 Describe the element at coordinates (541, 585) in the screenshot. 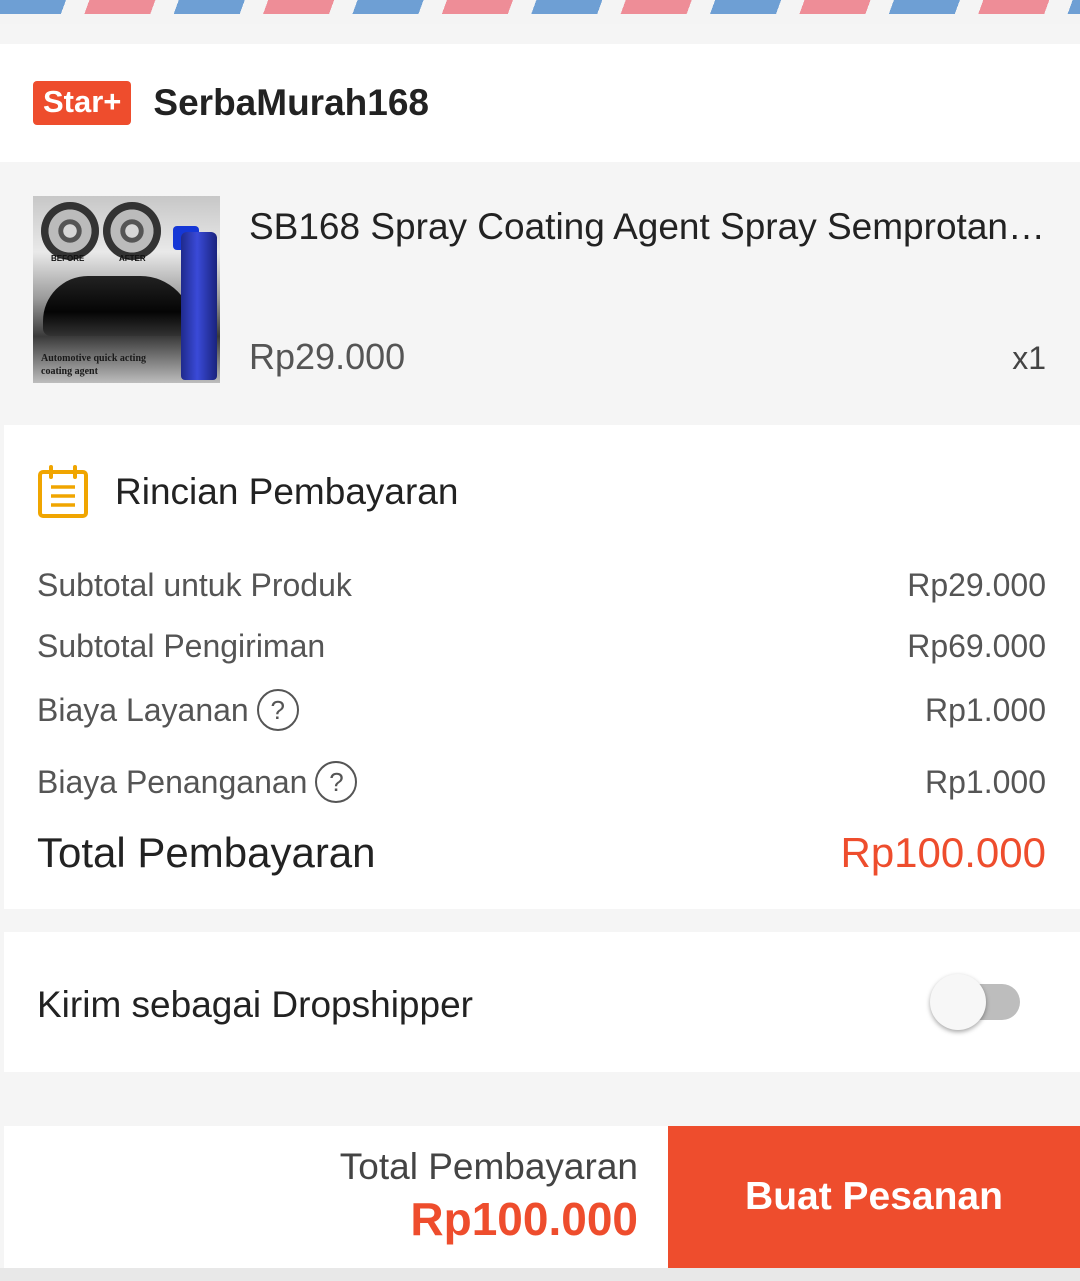

I see `subtotal-product-row: Subtotal untuk Produk Rp29.000` at that location.